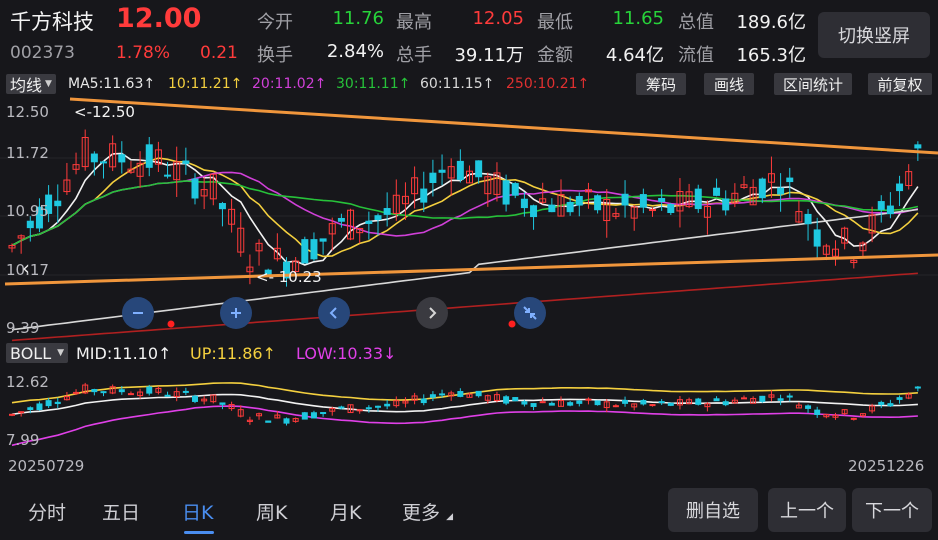 The height and width of the screenshot is (540, 938). What do you see at coordinates (498, 18) in the screenshot?
I see `quote-value: 12.05` at bounding box center [498, 18].